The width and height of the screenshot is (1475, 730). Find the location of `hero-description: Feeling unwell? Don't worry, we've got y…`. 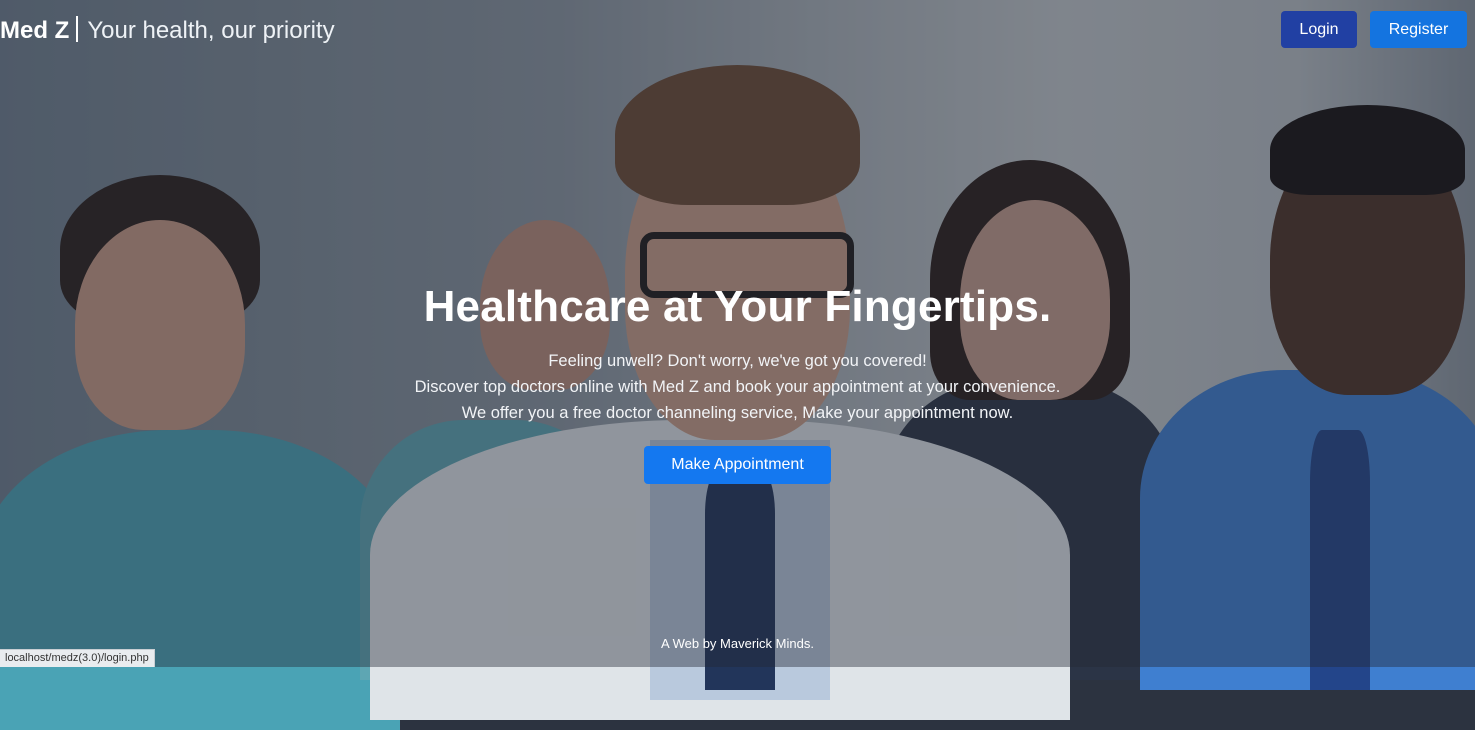

hero-description: Feeling unwell? Don't worry, we've got y… is located at coordinates (737, 387).